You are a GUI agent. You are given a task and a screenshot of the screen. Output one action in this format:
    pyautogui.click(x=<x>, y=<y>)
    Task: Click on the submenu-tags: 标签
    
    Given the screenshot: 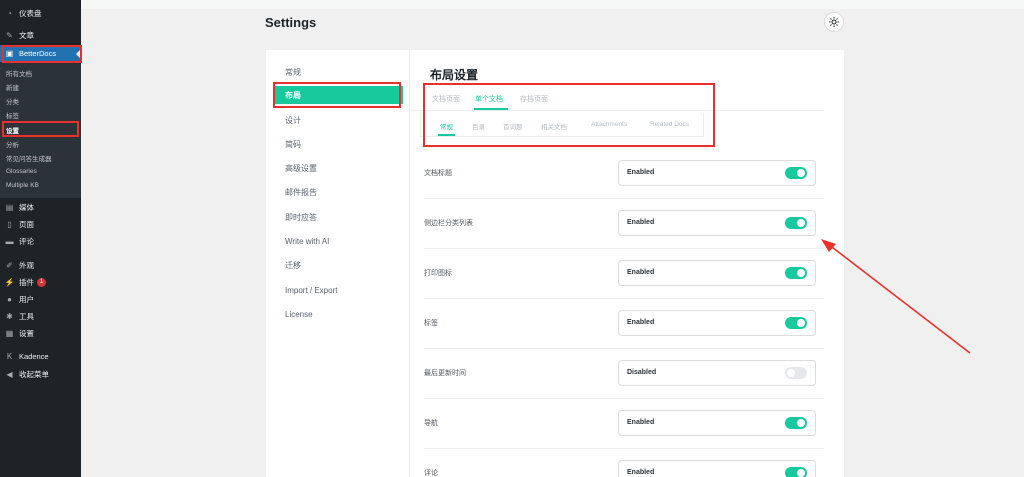 What is the action you would take?
    pyautogui.click(x=40, y=114)
    